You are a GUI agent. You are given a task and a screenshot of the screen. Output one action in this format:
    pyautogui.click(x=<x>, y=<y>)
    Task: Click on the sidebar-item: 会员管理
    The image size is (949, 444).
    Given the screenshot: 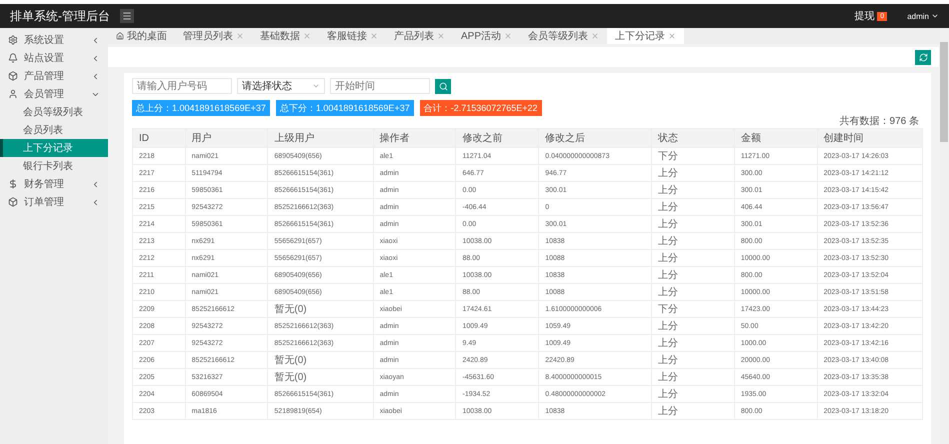 What is the action you would take?
    pyautogui.click(x=54, y=94)
    